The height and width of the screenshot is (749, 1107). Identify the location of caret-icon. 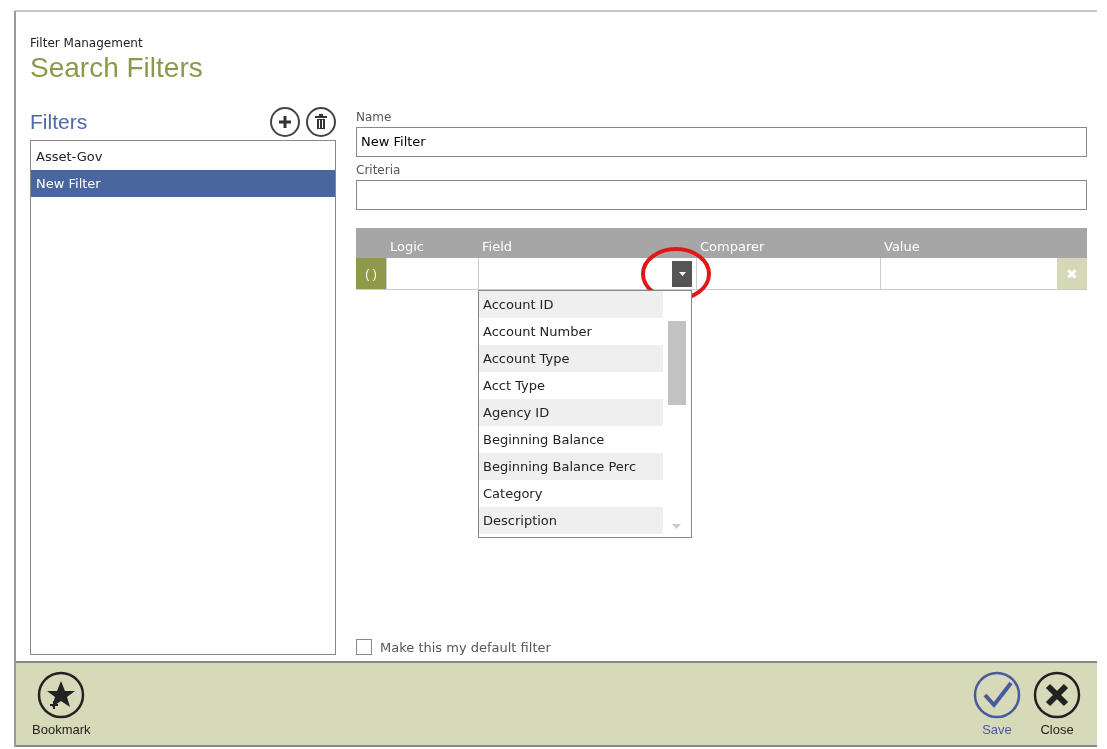
(682, 273).